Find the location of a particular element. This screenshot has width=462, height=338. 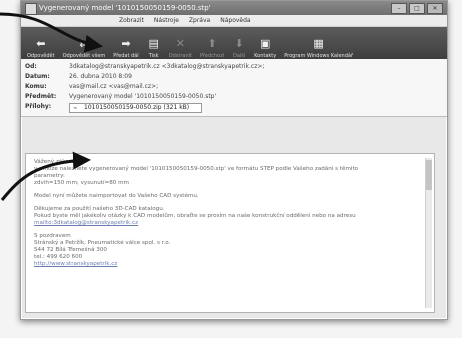

signature-line: S pozdravem is located at coordinates (52, 236).